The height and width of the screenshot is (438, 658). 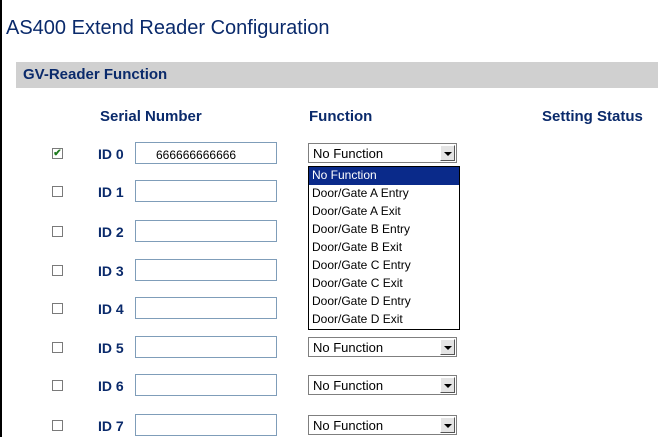 I want to click on column-header-setting-status: Setting Status, so click(x=592, y=116).